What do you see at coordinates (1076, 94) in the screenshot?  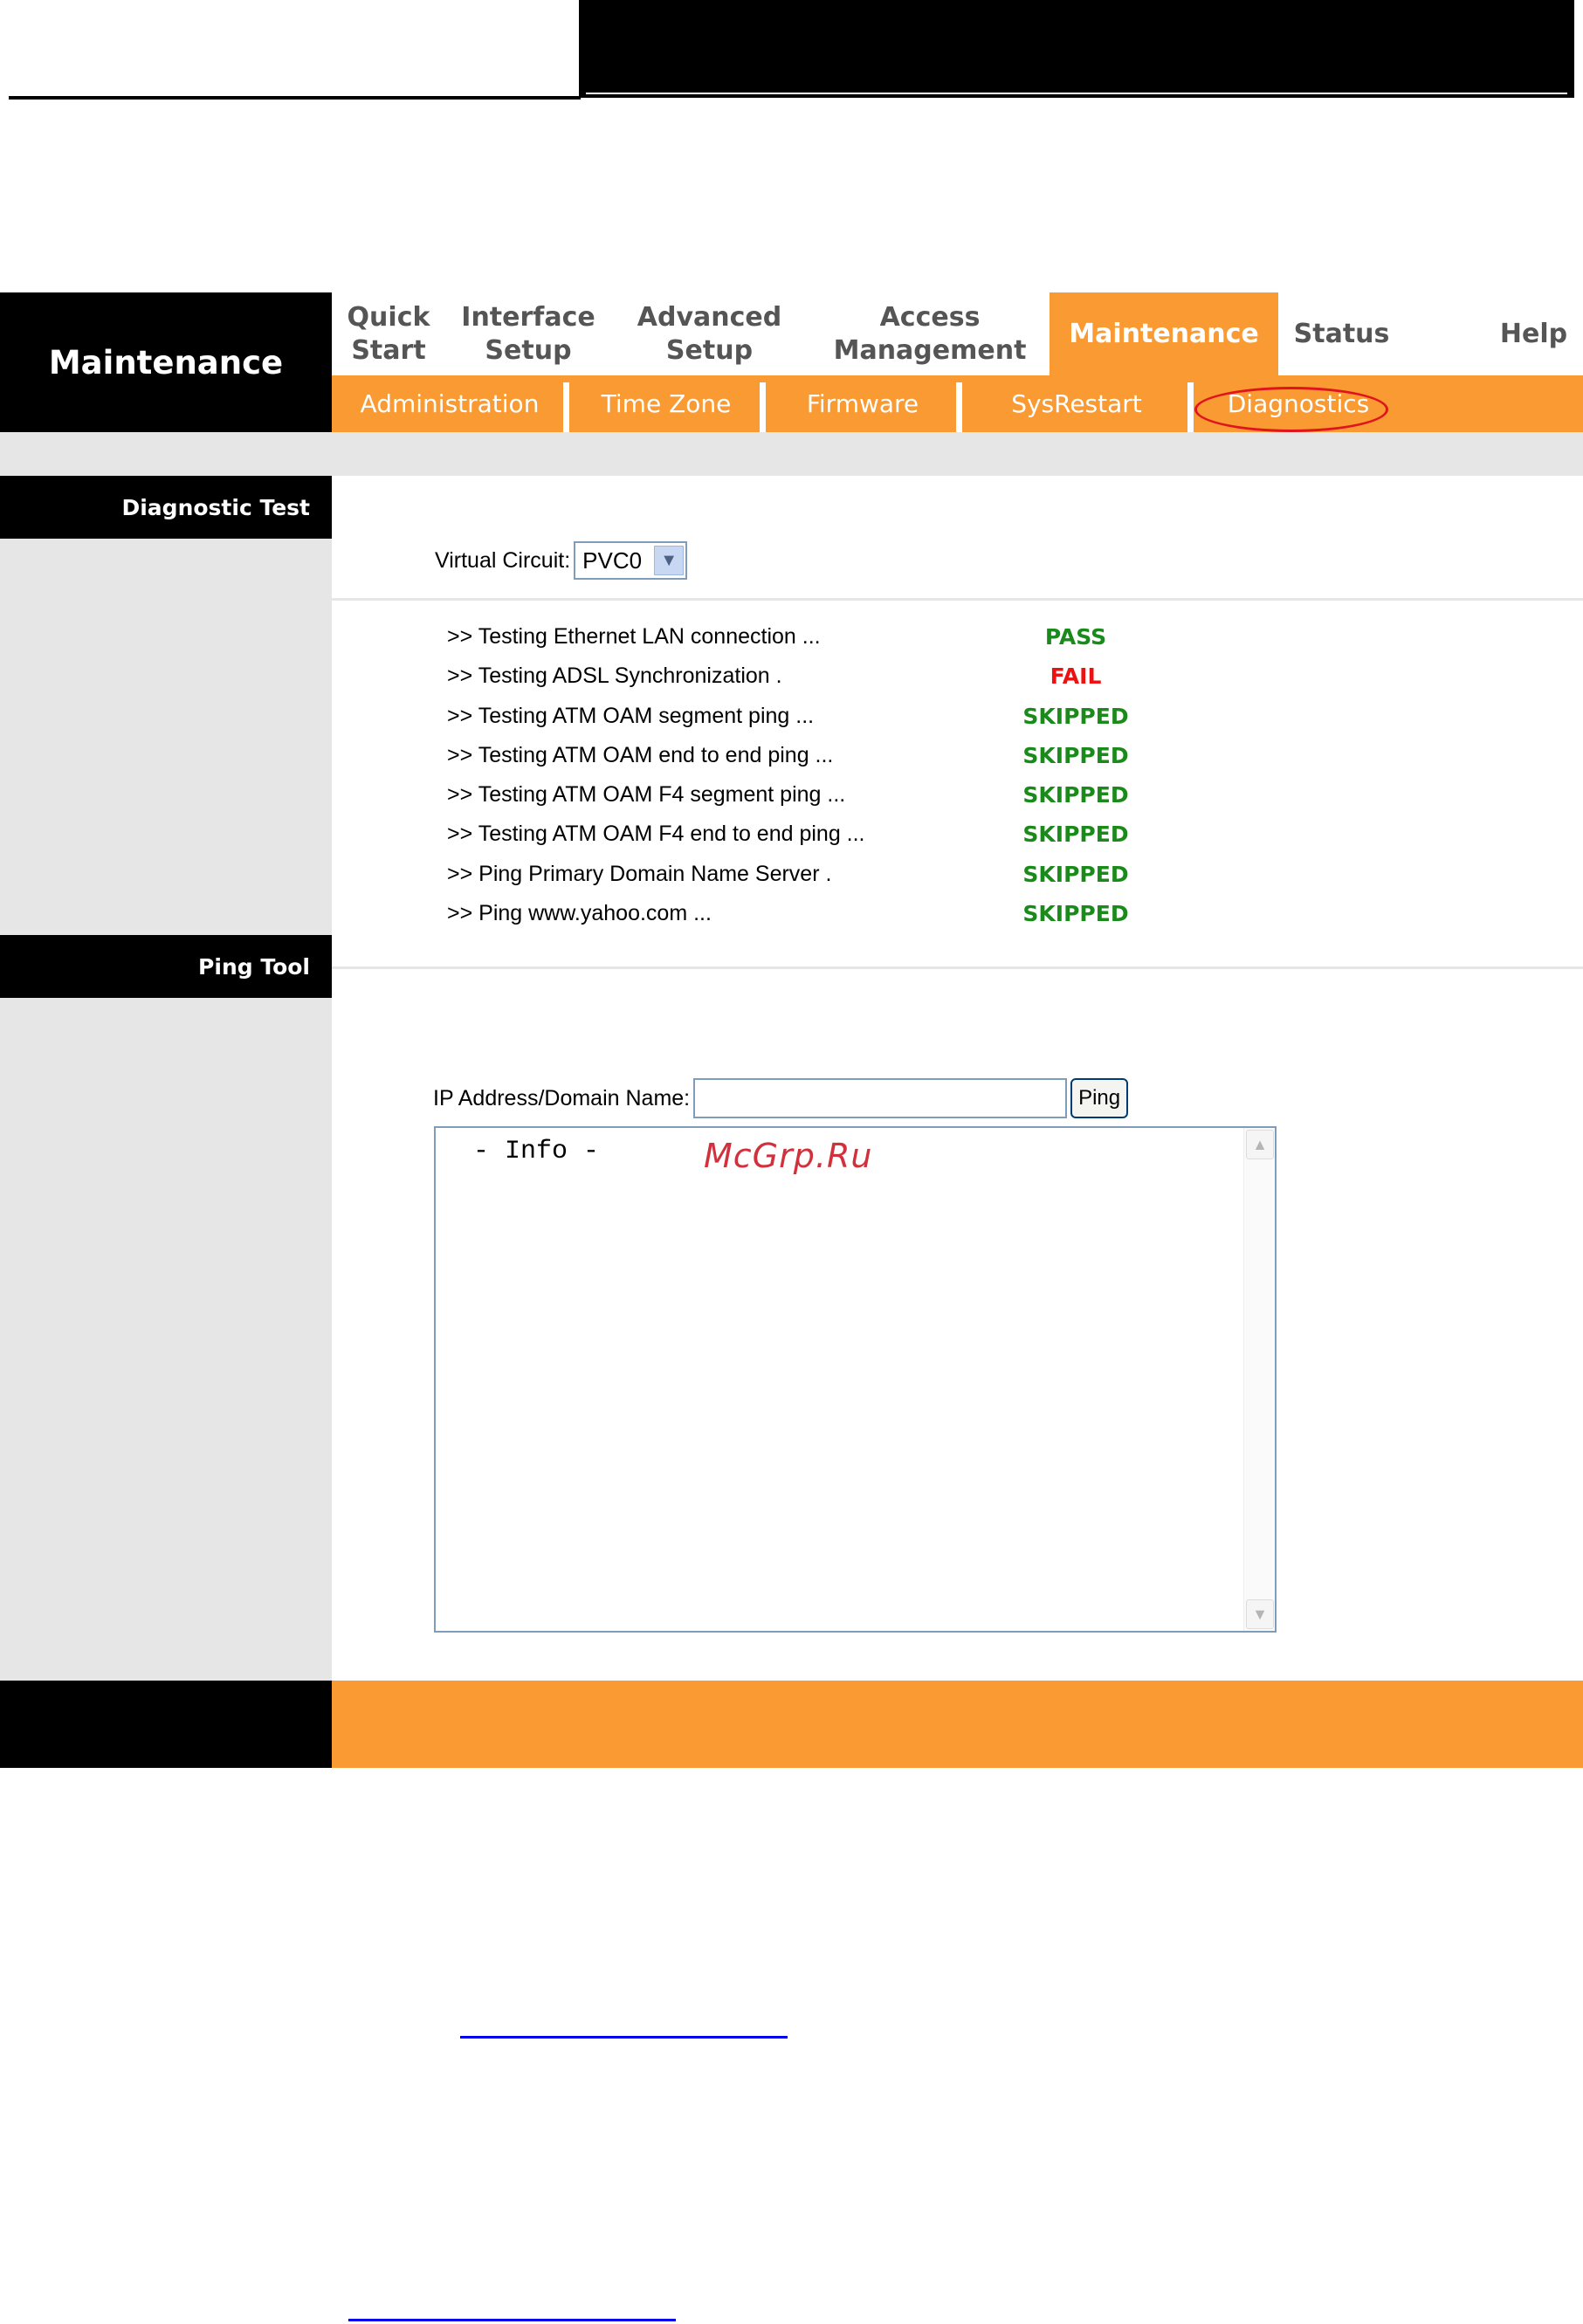 I see `page-header-inner-rule` at bounding box center [1076, 94].